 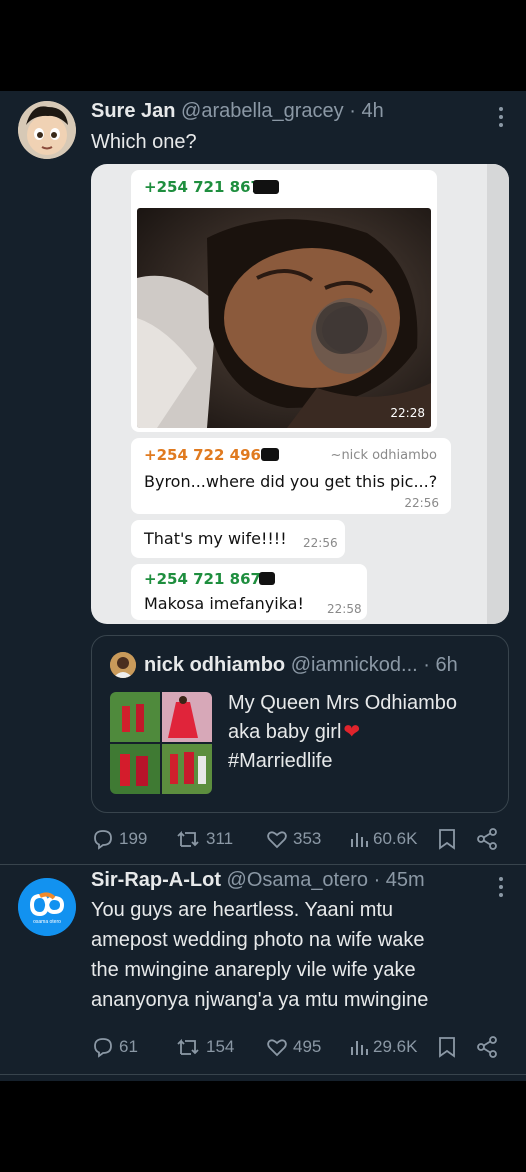 I want to click on quote-media-grid, so click(x=161, y=743).